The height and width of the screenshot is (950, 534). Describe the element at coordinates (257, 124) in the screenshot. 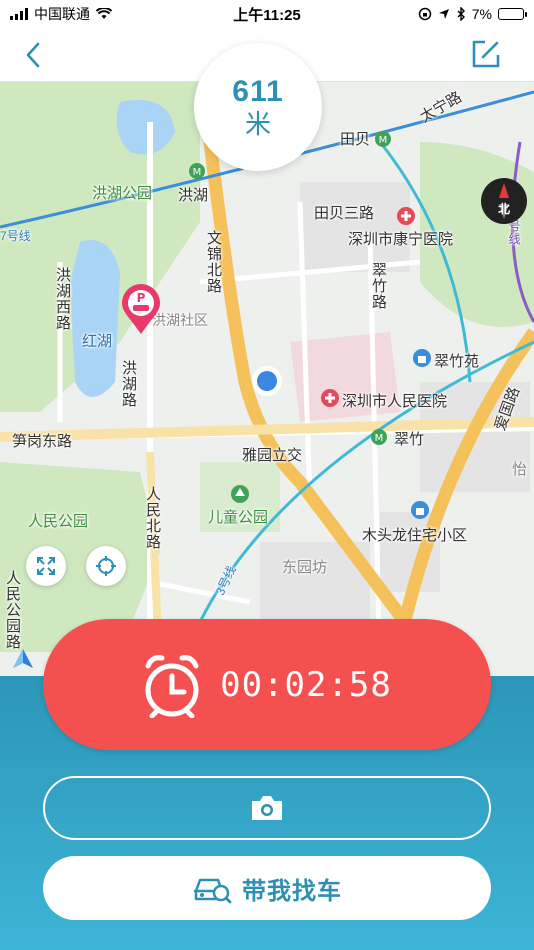

I see `distance-unit: 米` at that location.